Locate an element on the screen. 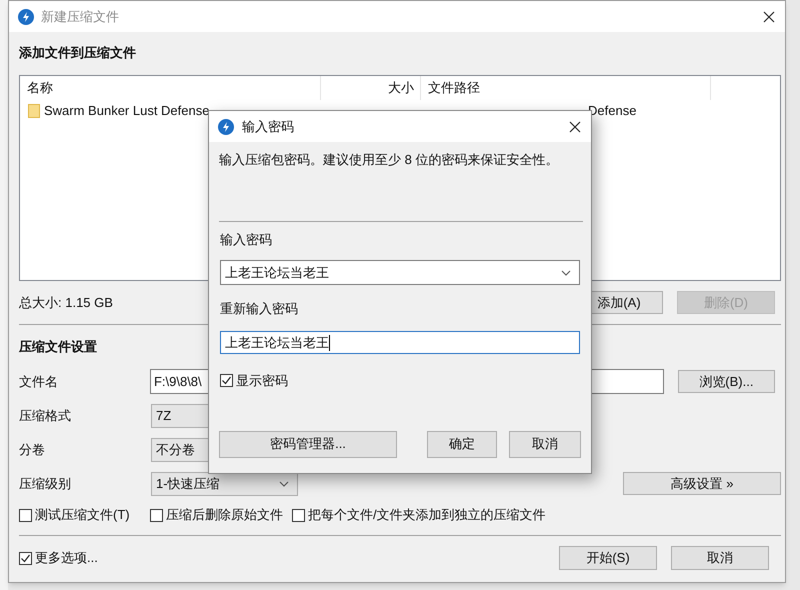  option-label: 测试压缩文件(T) is located at coordinates (82, 515).